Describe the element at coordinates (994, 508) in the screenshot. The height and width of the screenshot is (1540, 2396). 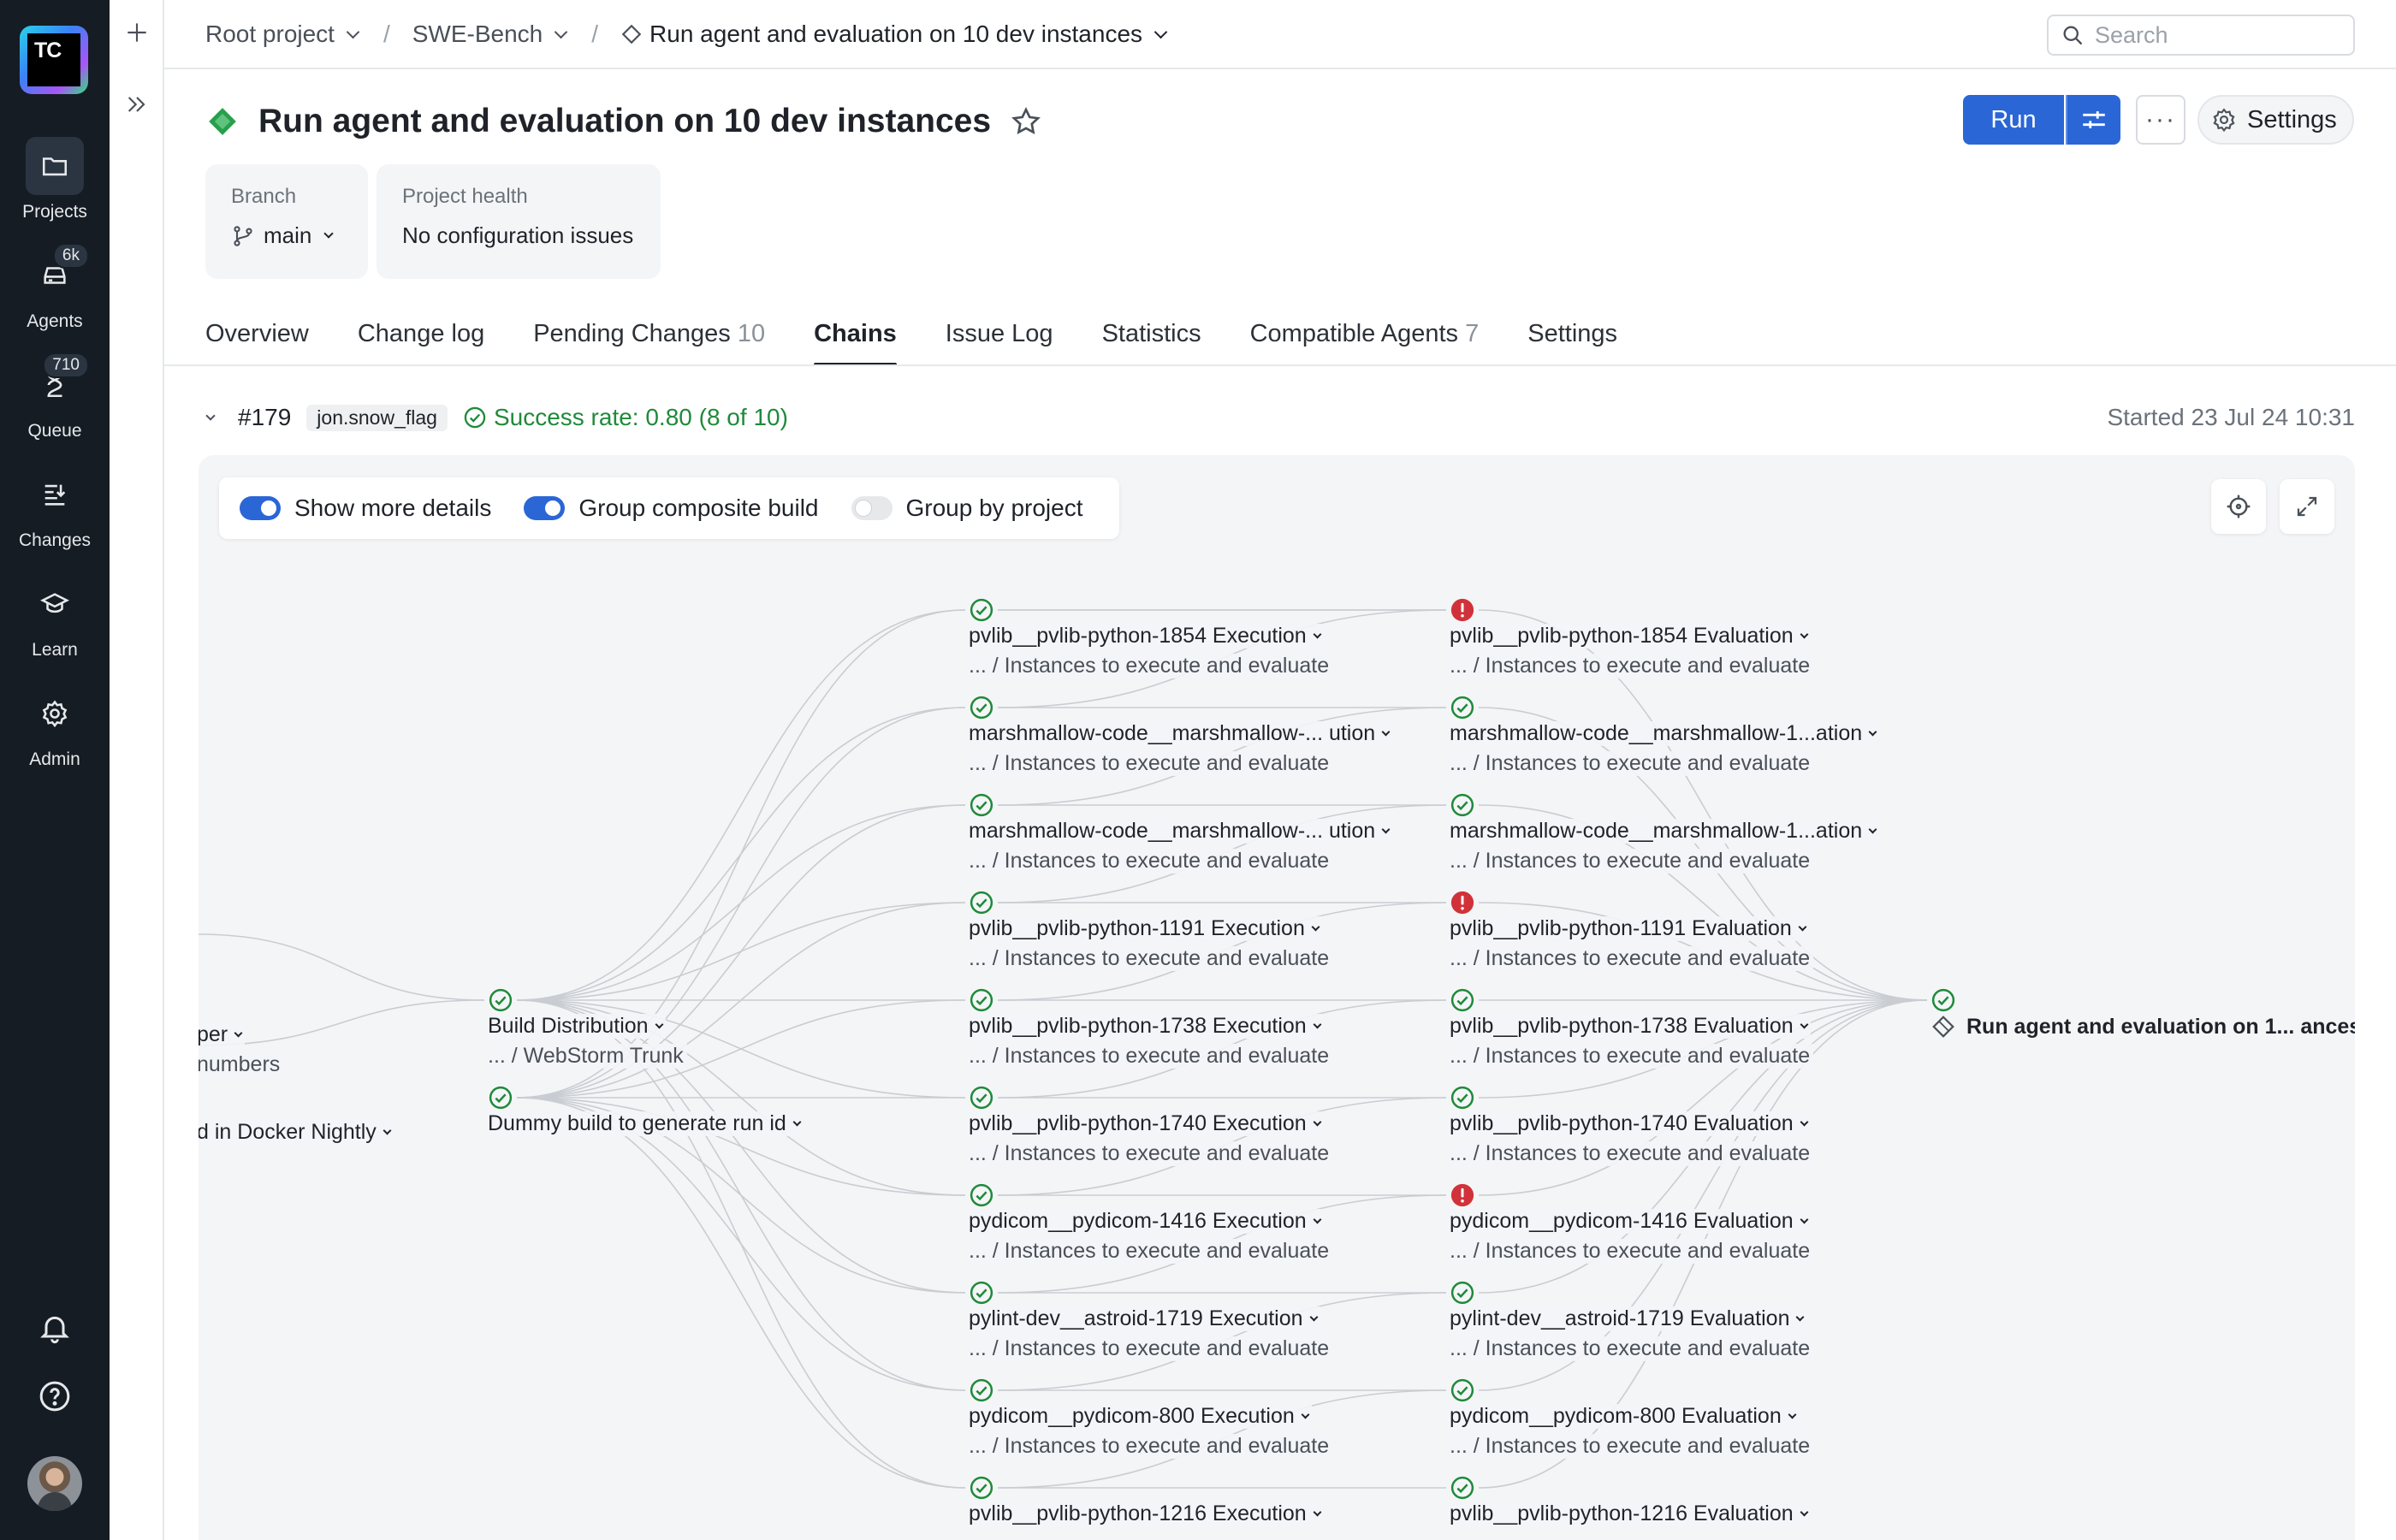
I see `toggle-label: Group by project` at that location.